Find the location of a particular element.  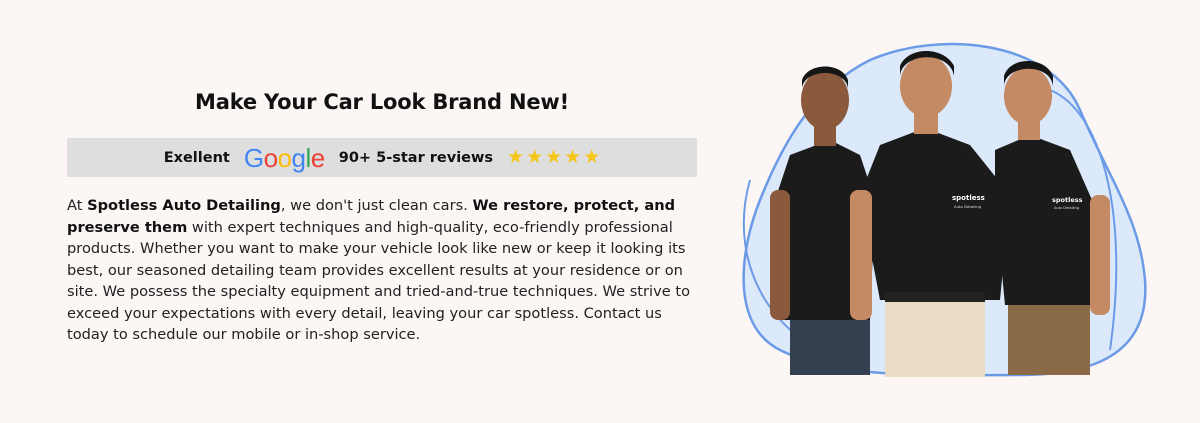

google-letter: g is located at coordinates (298, 157).